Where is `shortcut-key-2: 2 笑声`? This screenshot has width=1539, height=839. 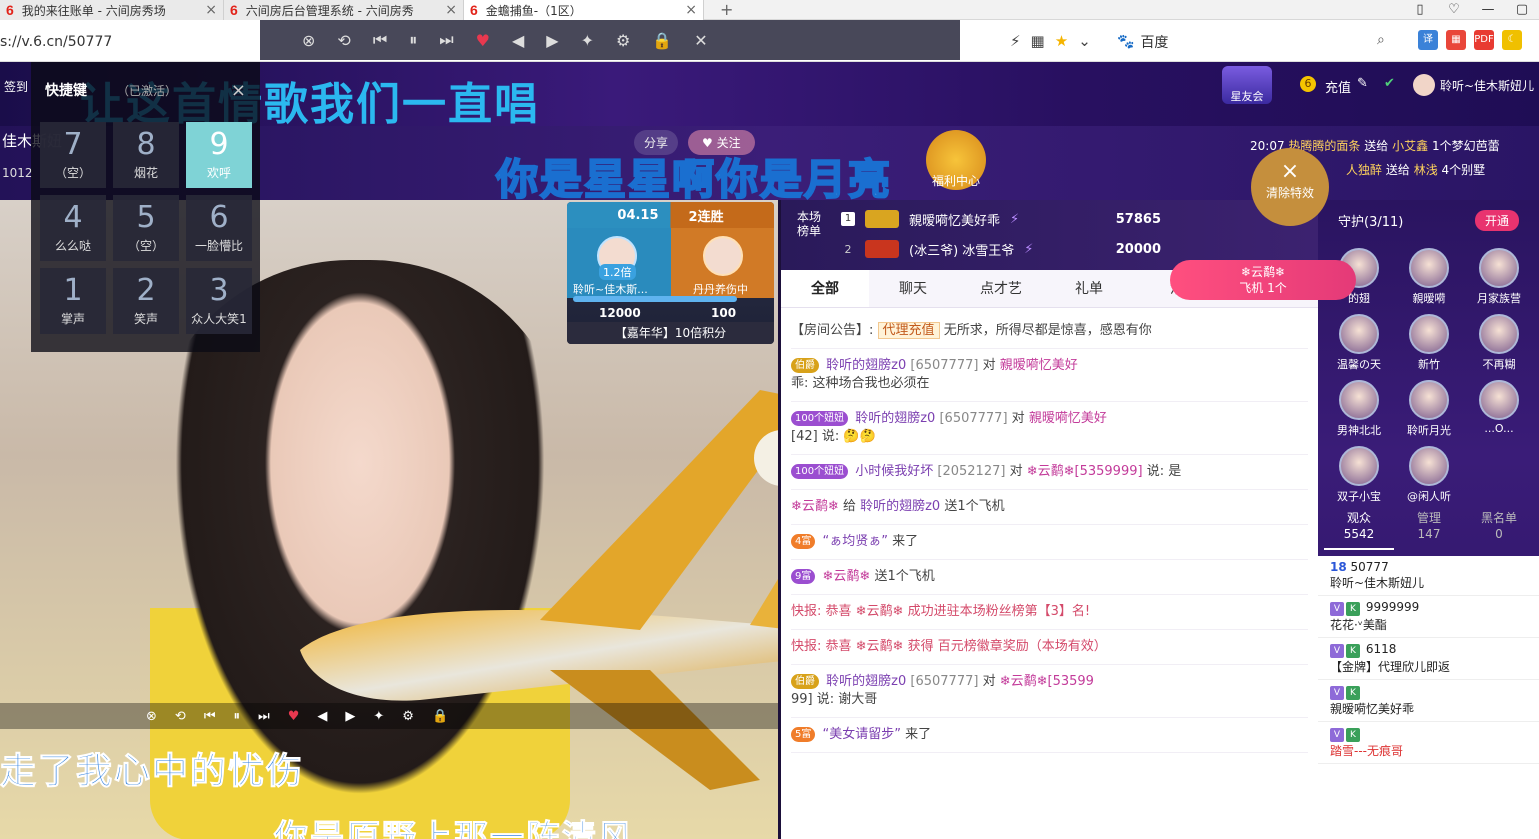
shortcut-key-2: 2 笑声 is located at coordinates (146, 301).